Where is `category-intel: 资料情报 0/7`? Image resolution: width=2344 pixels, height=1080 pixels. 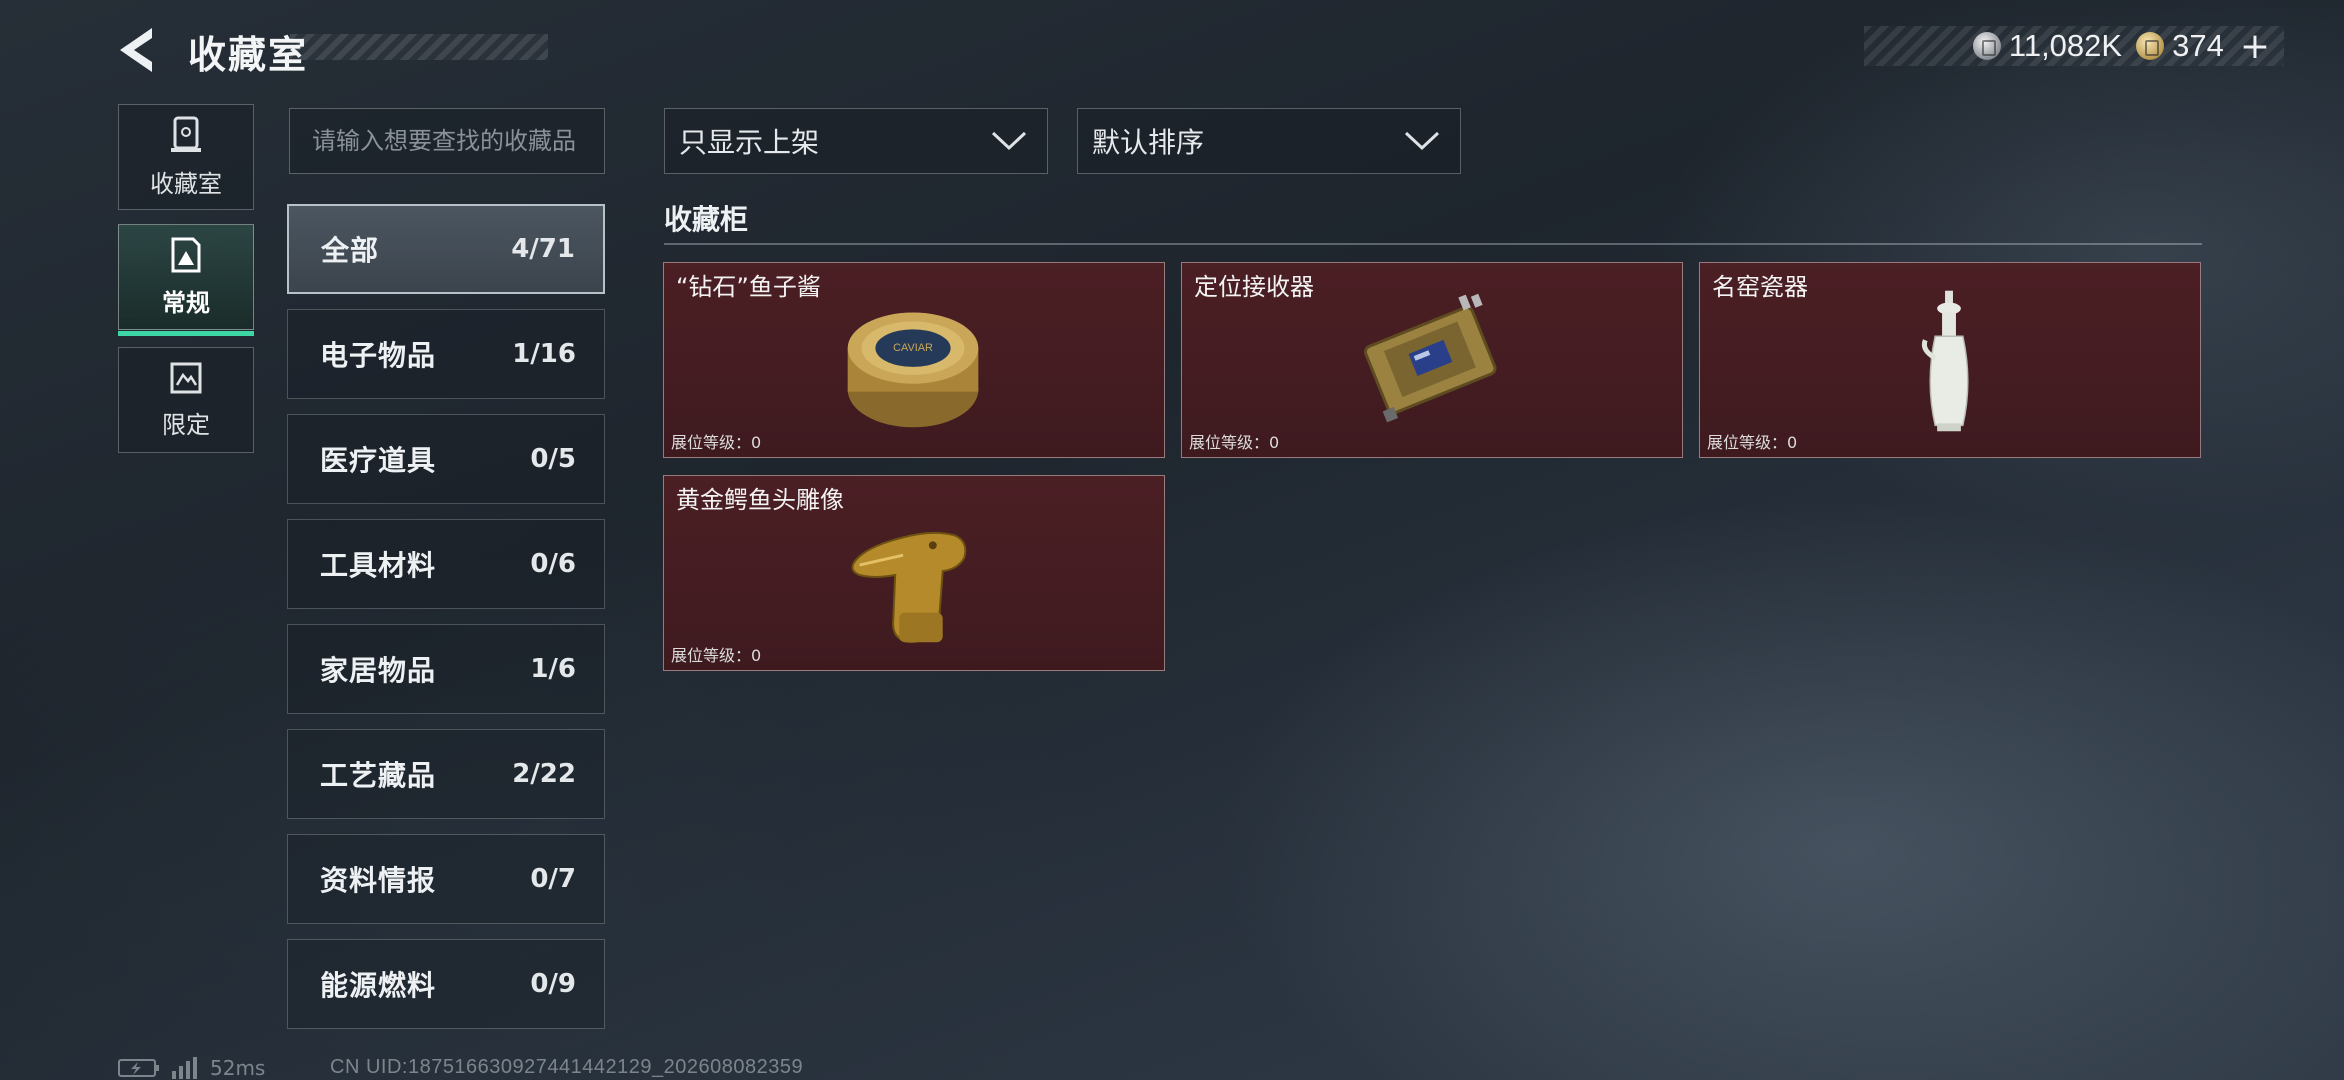
category-intel: 资料情报 0/7 is located at coordinates (446, 879).